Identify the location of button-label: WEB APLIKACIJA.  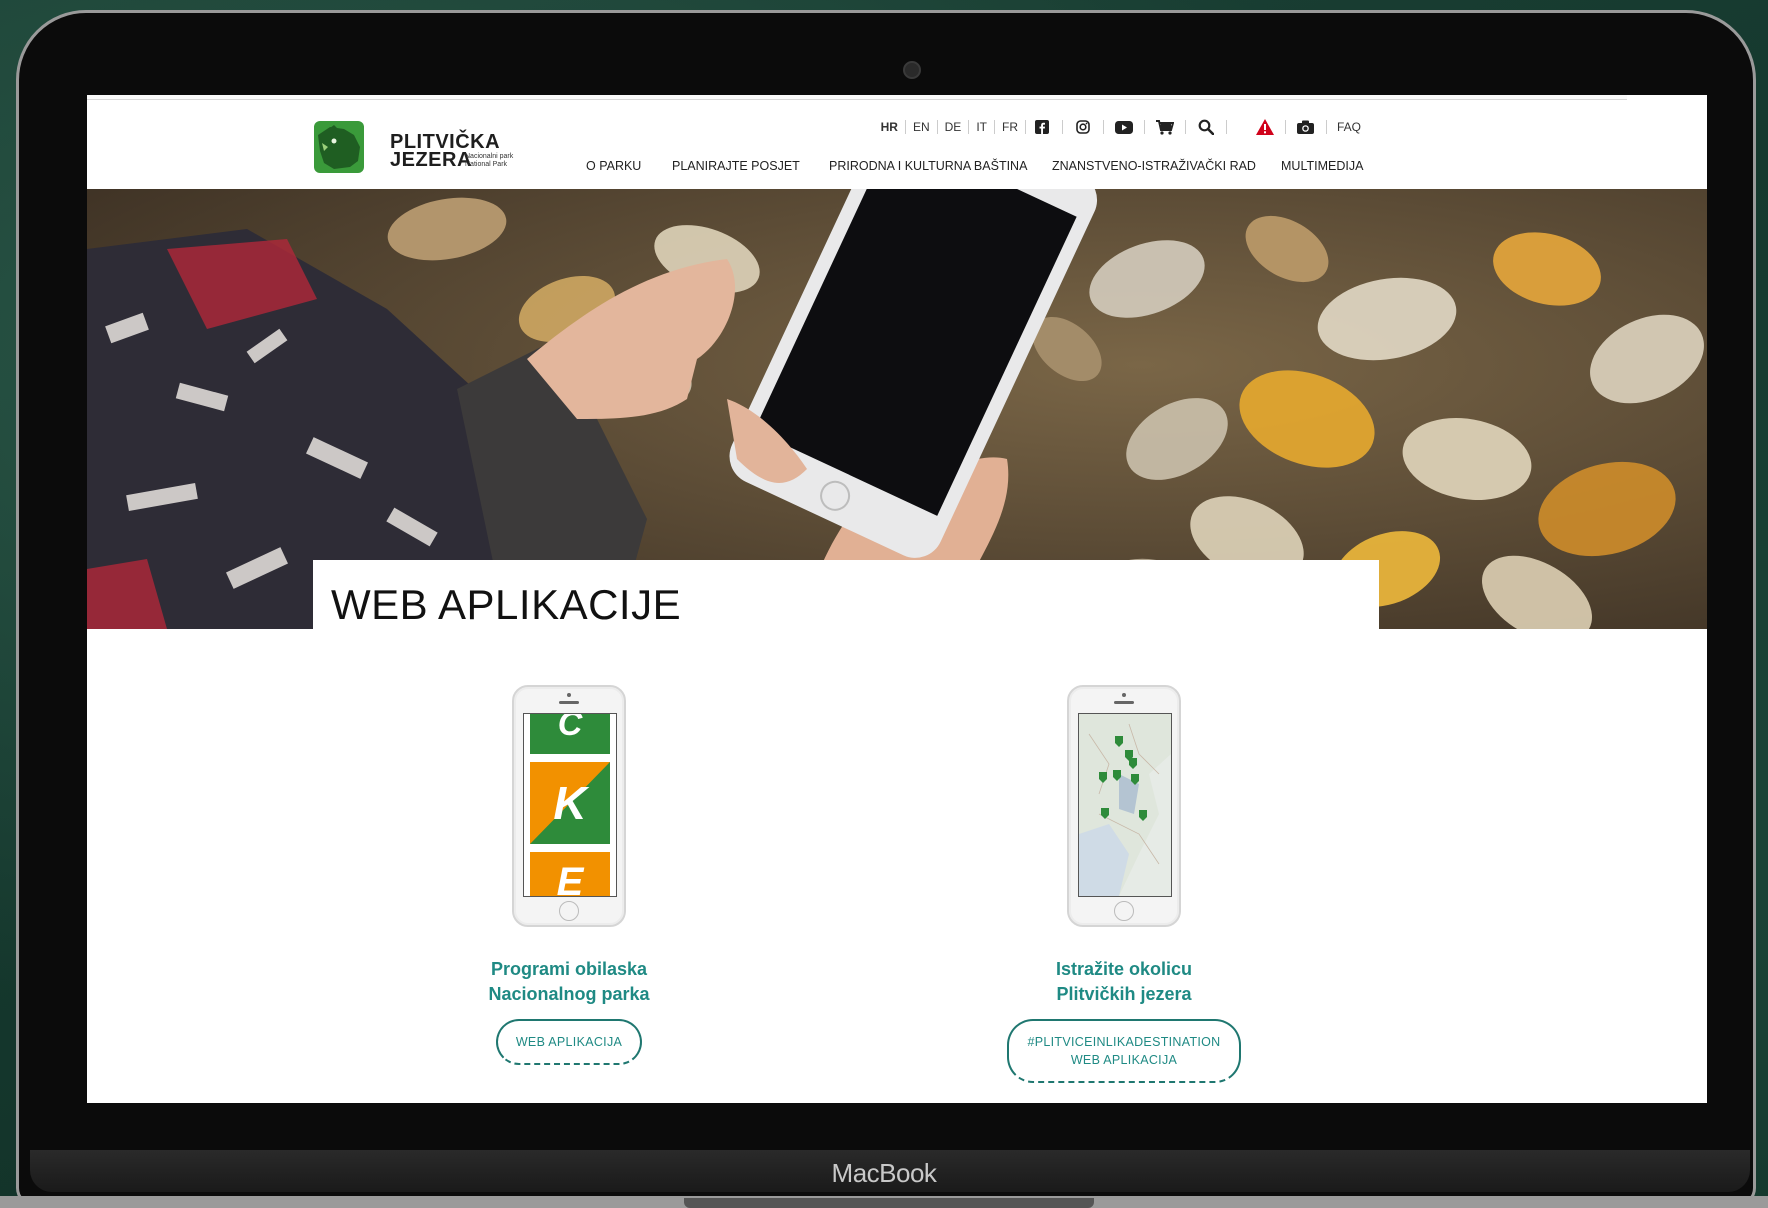
(569, 1042).